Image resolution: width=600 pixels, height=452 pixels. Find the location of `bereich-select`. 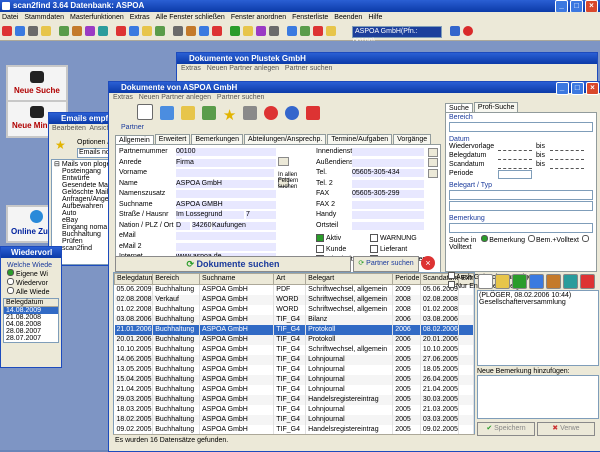

bereich-select is located at coordinates (521, 127).